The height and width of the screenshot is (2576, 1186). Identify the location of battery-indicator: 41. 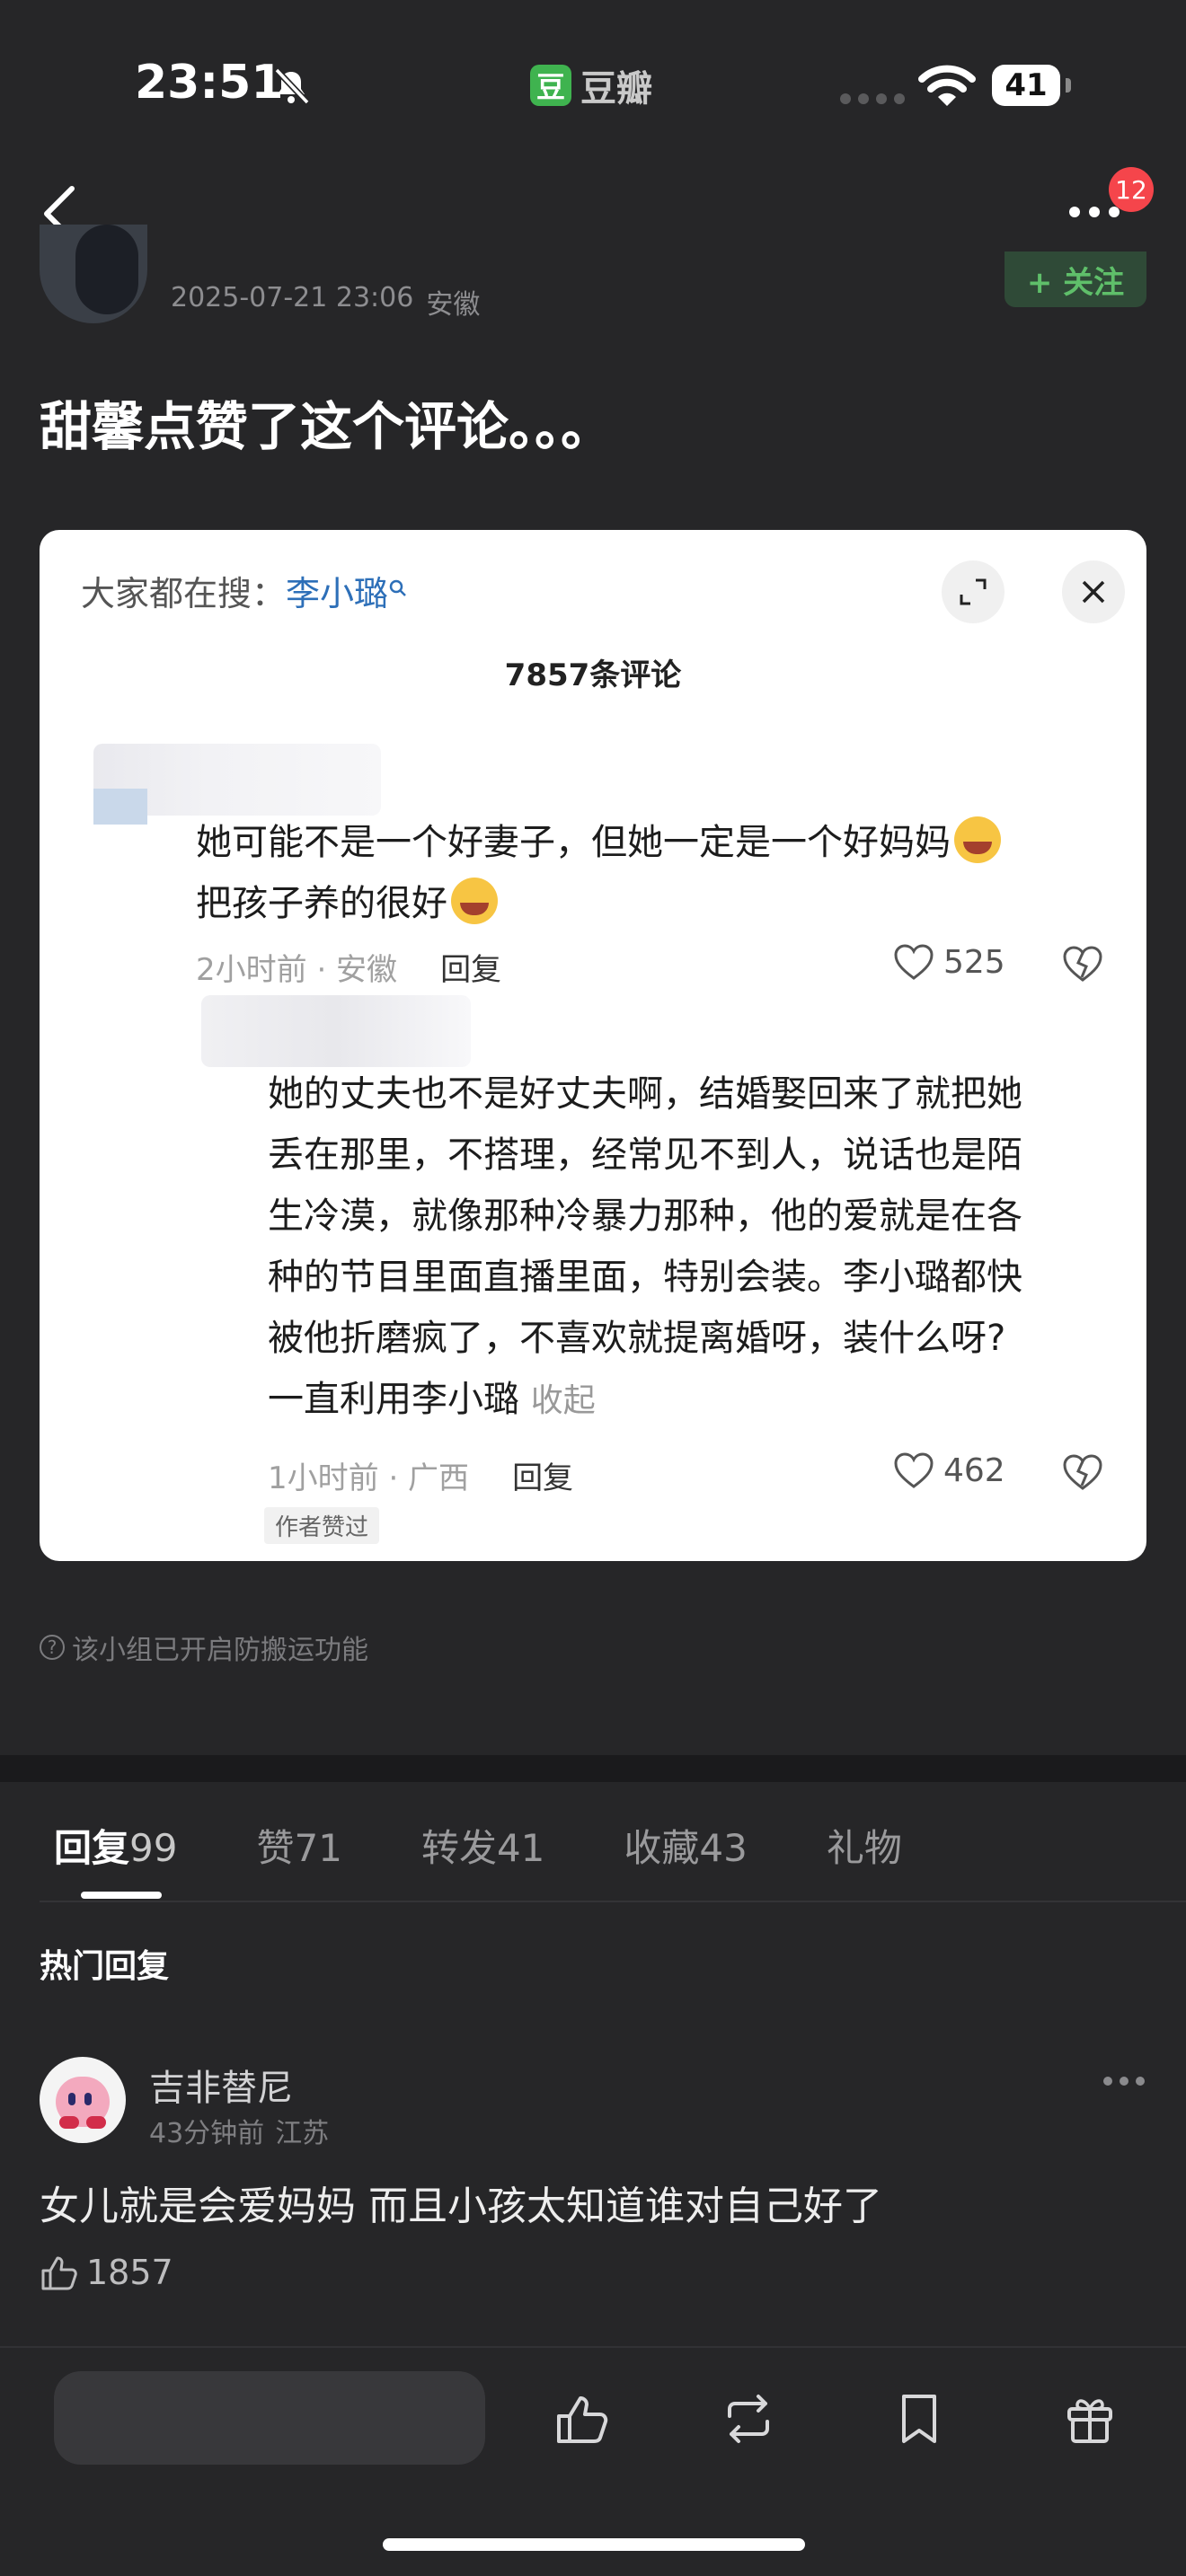
(1031, 85).